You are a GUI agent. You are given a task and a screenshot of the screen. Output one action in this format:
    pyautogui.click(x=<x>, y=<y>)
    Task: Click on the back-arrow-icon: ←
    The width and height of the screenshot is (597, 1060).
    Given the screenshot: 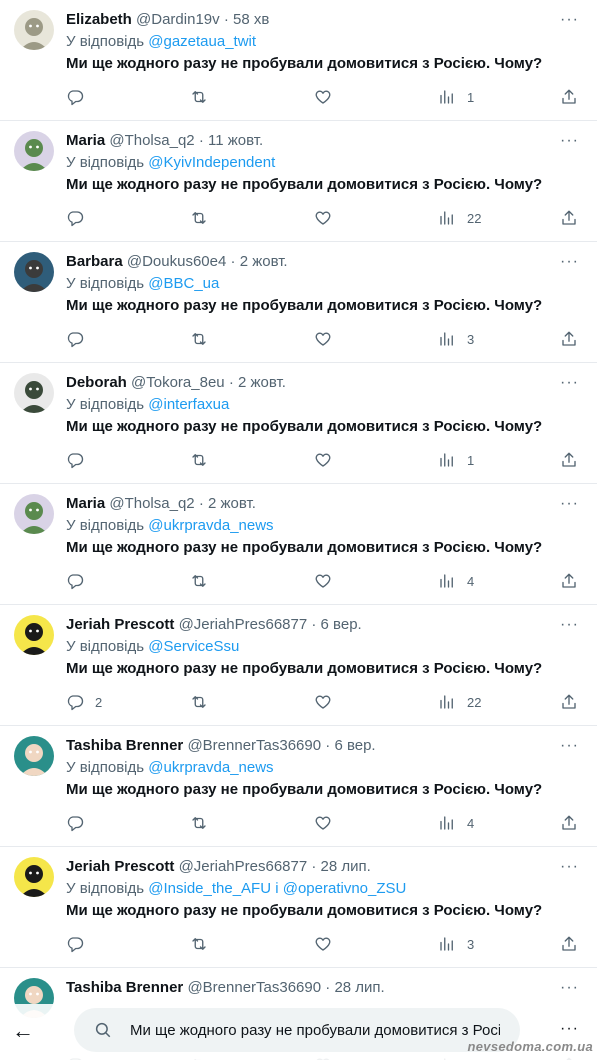 What is the action you would take?
    pyautogui.click(x=23, y=1031)
    